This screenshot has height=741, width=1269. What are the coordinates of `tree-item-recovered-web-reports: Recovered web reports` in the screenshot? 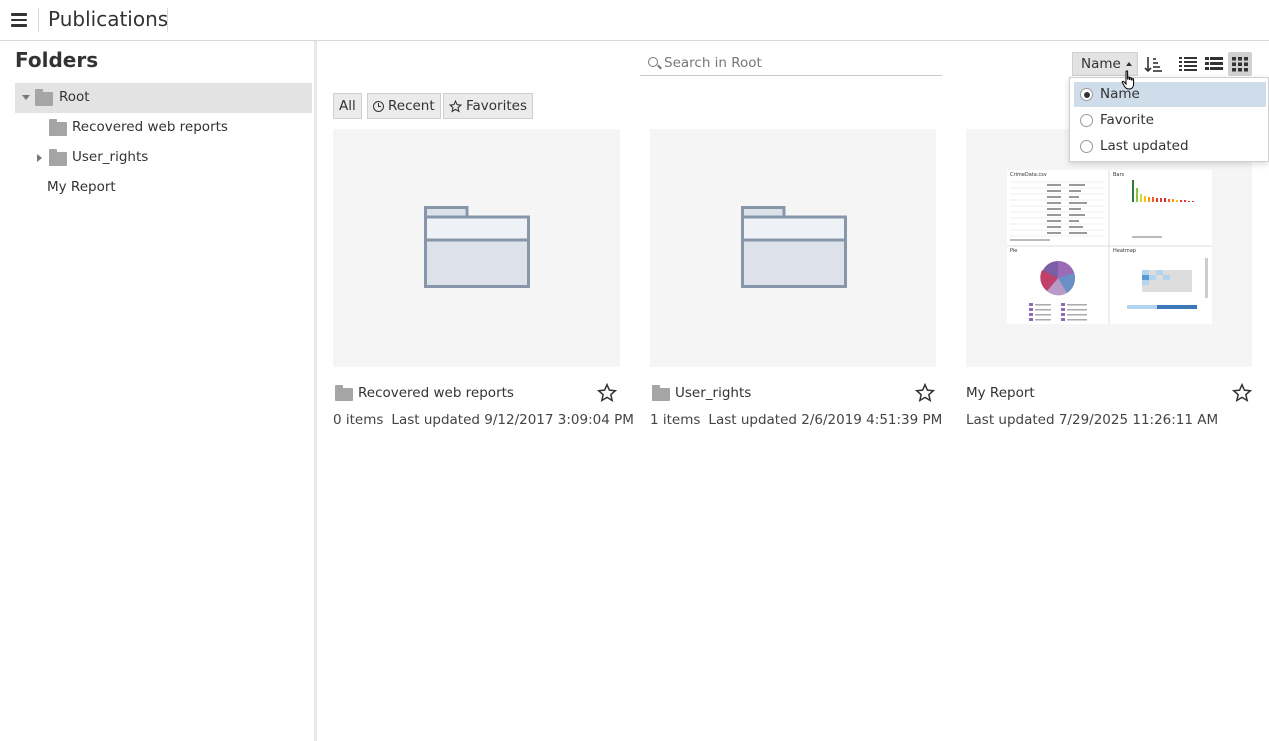 It's located at (163, 128).